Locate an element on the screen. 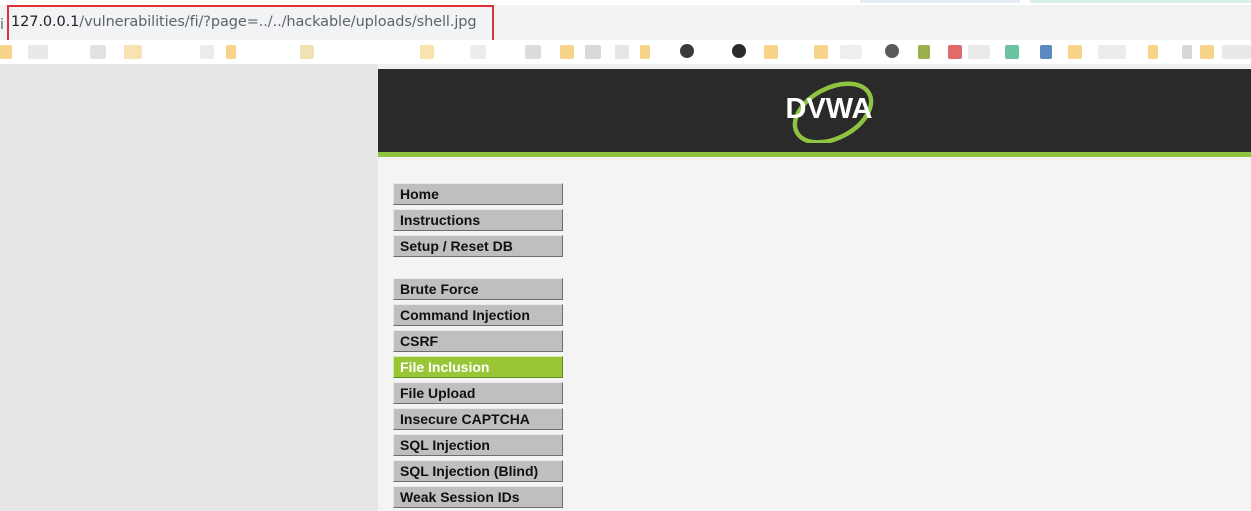 The height and width of the screenshot is (511, 1251). annotation-highlight-box is located at coordinates (250, 24).